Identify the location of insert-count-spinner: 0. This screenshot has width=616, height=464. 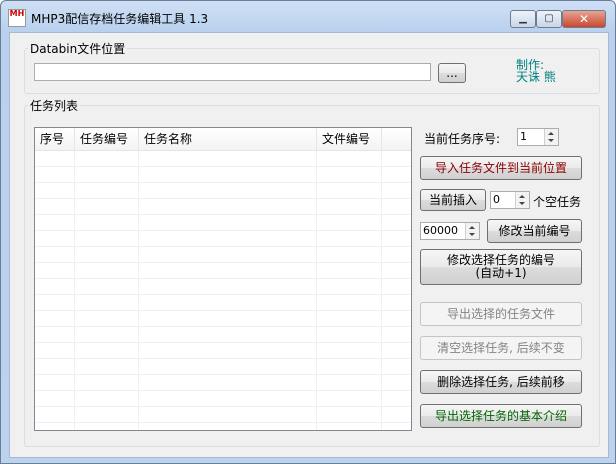
(510, 200).